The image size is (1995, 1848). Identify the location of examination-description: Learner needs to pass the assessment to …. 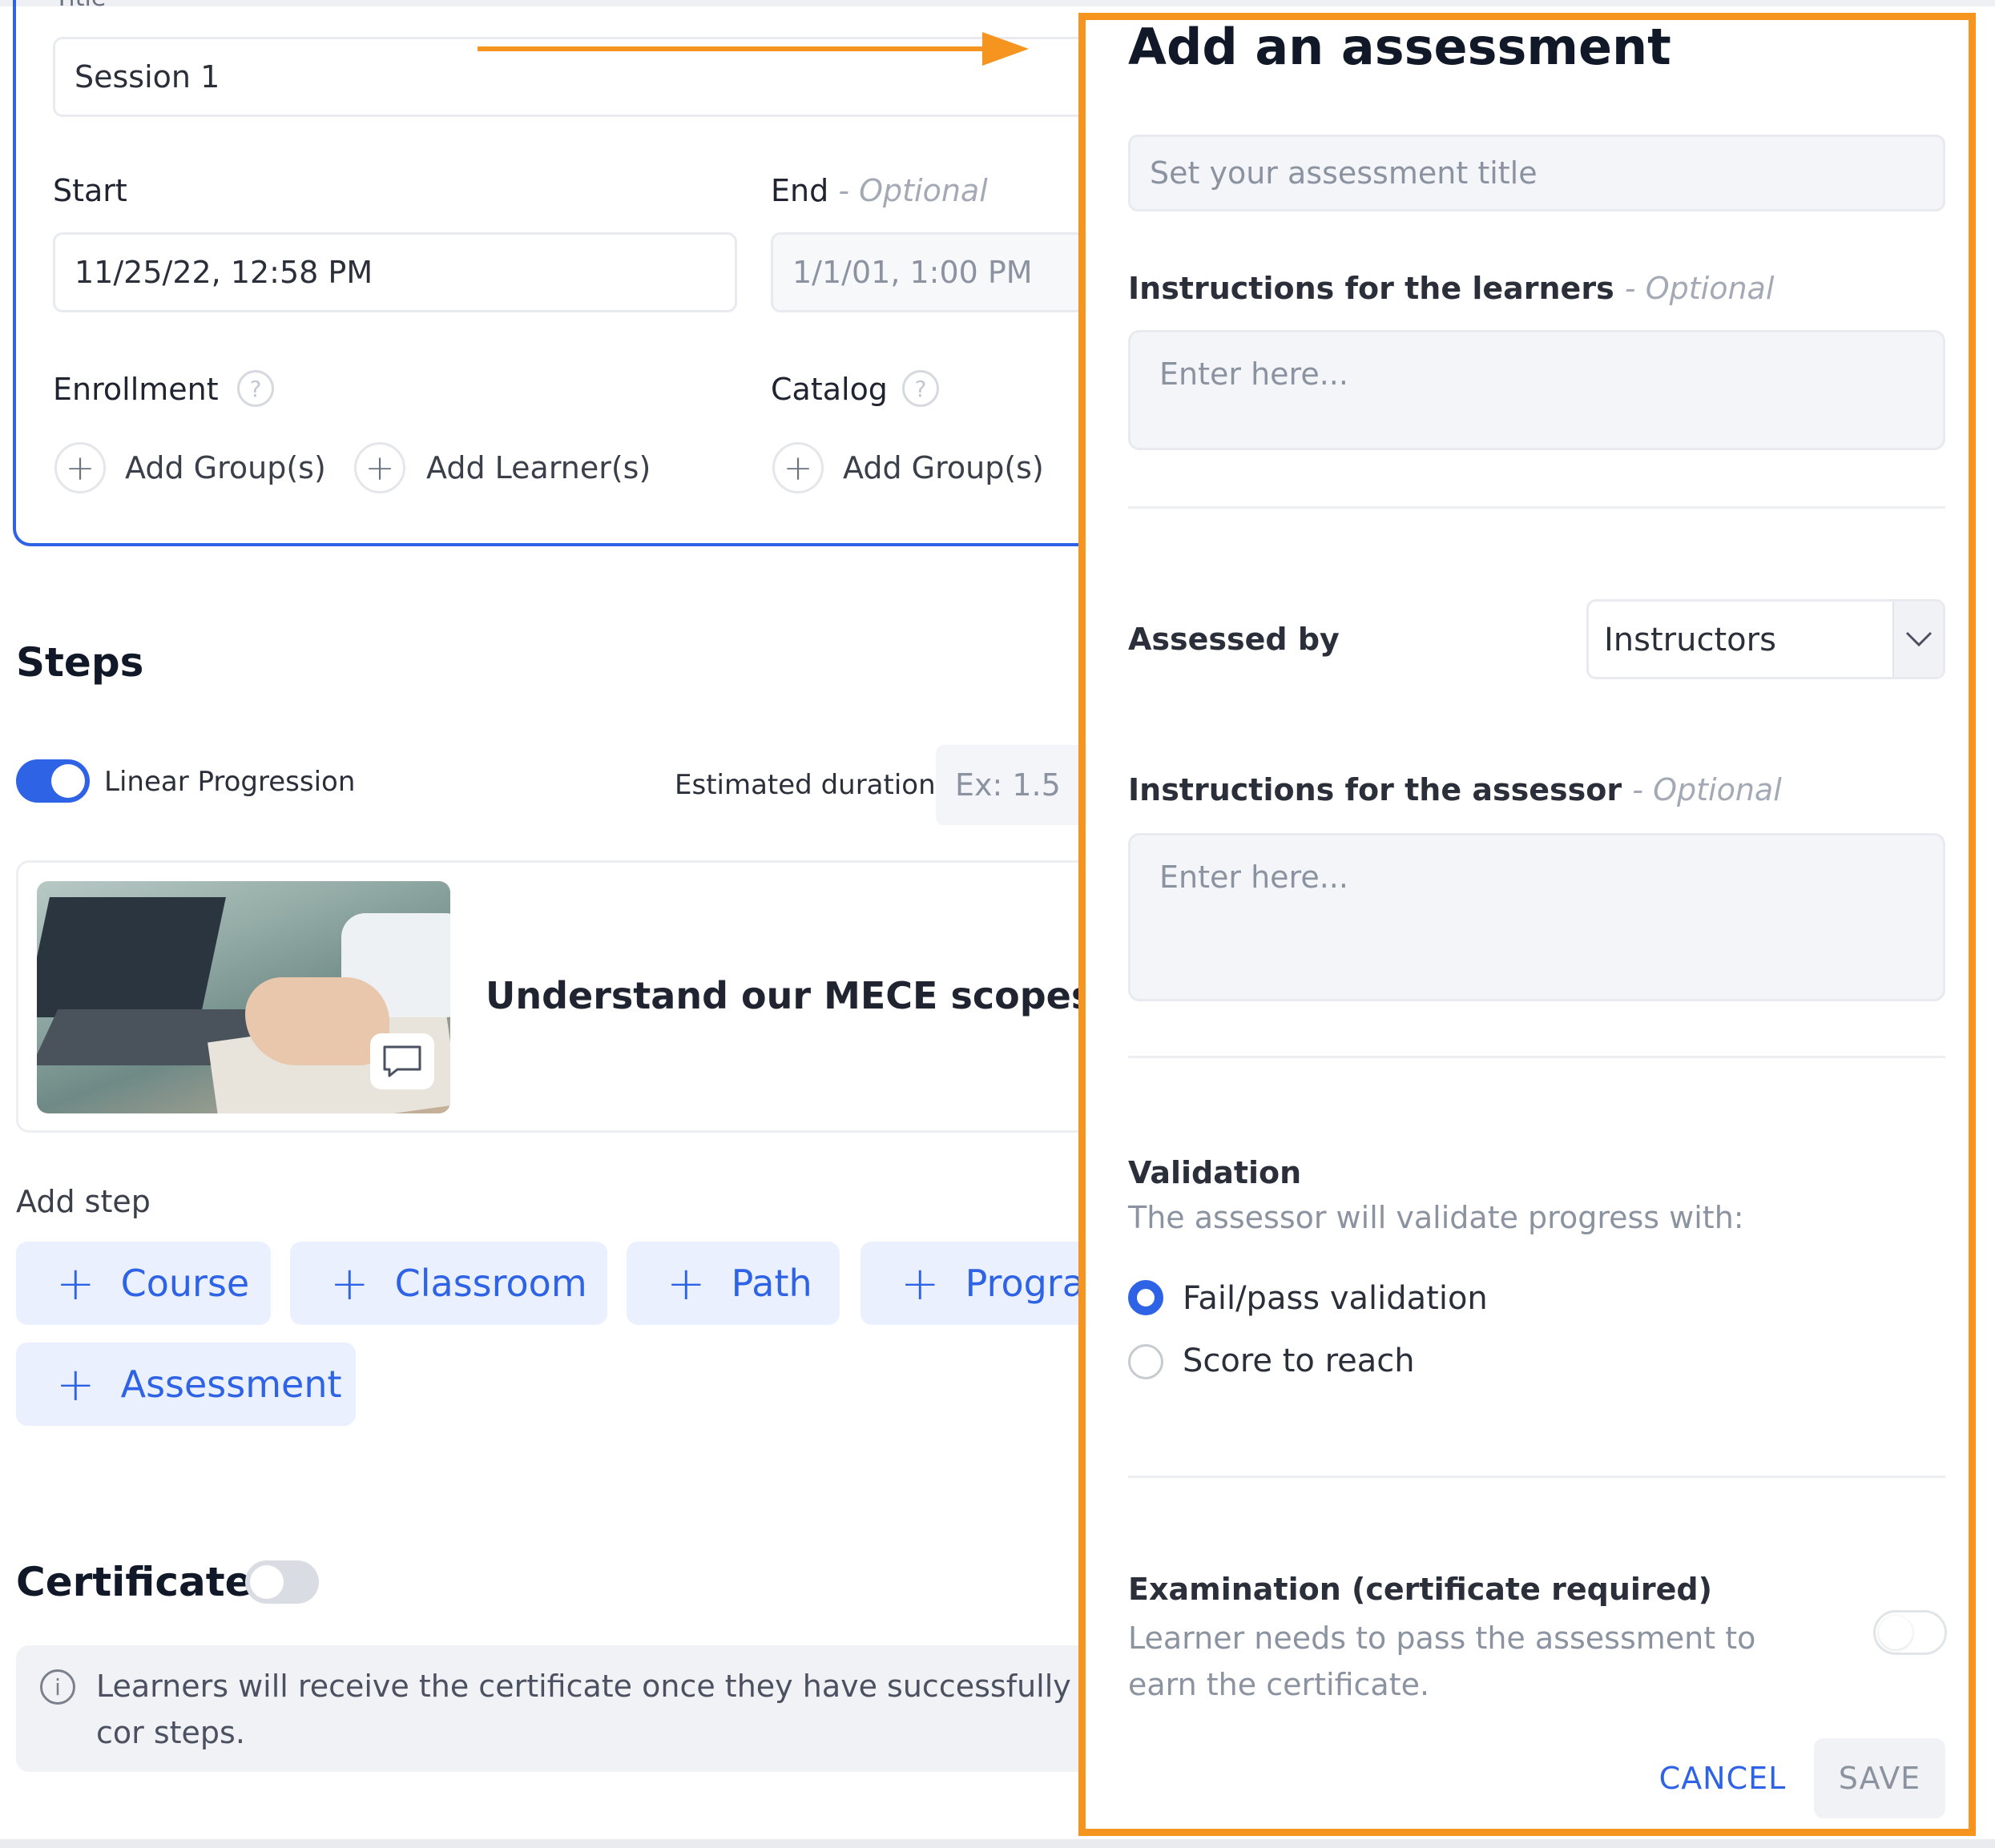
(1442, 1661).